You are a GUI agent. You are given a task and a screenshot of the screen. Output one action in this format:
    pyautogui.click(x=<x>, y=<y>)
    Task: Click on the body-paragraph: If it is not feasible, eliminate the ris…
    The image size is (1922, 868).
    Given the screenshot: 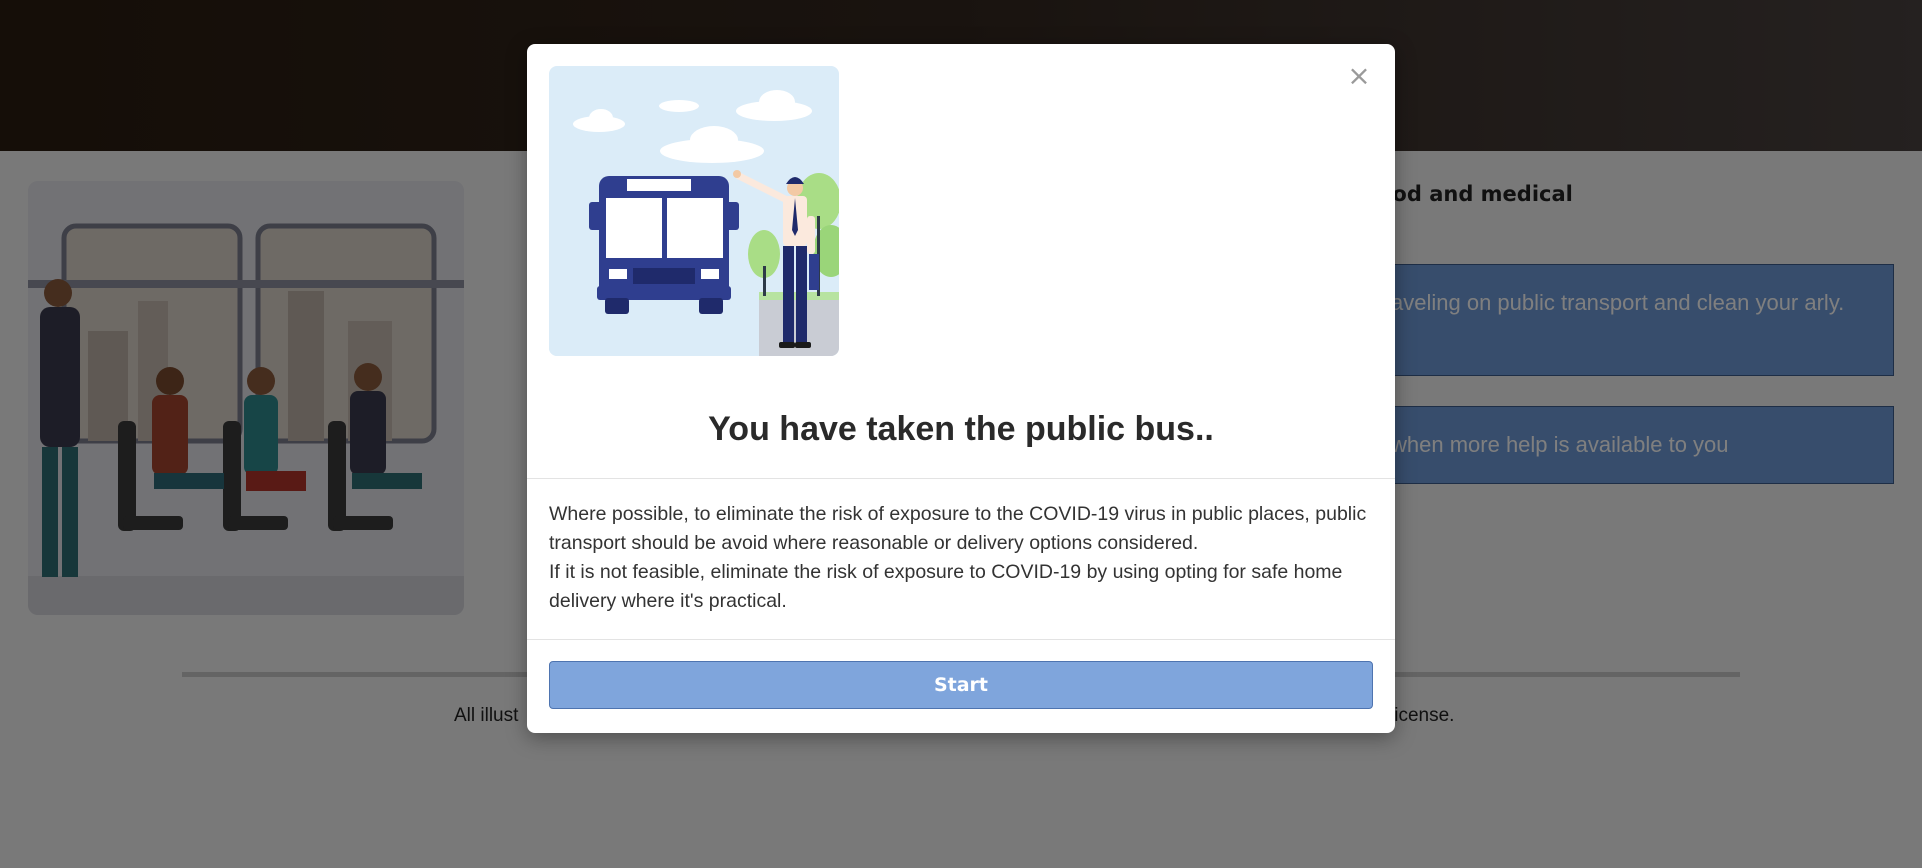 What is the action you would take?
    pyautogui.click(x=946, y=586)
    